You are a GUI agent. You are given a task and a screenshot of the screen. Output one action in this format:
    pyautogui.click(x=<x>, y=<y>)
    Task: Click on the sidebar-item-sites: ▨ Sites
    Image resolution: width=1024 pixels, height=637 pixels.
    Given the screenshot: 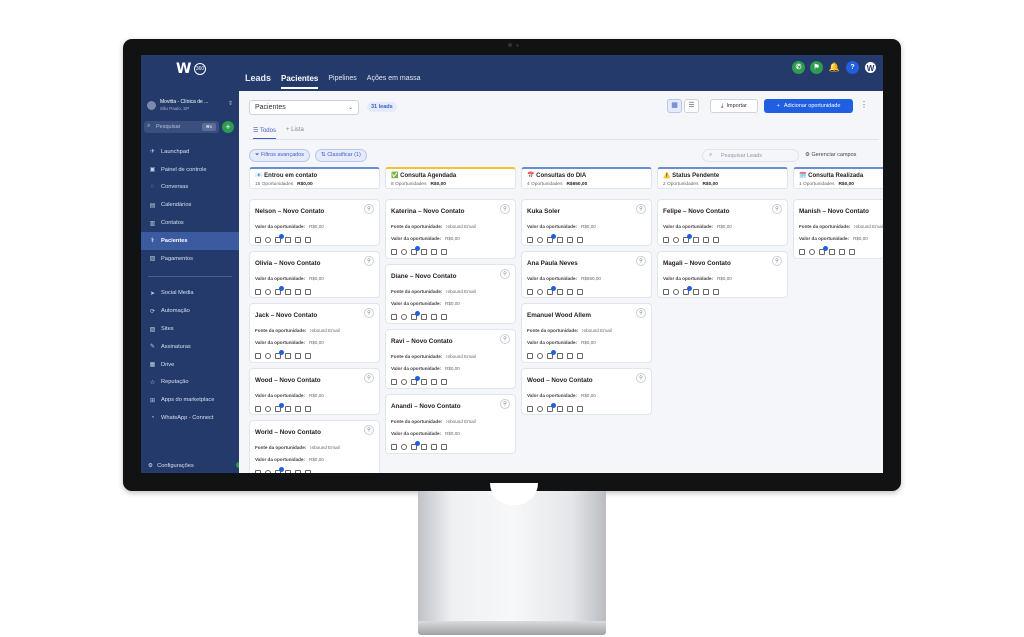 What is the action you would take?
    pyautogui.click(x=190, y=329)
    